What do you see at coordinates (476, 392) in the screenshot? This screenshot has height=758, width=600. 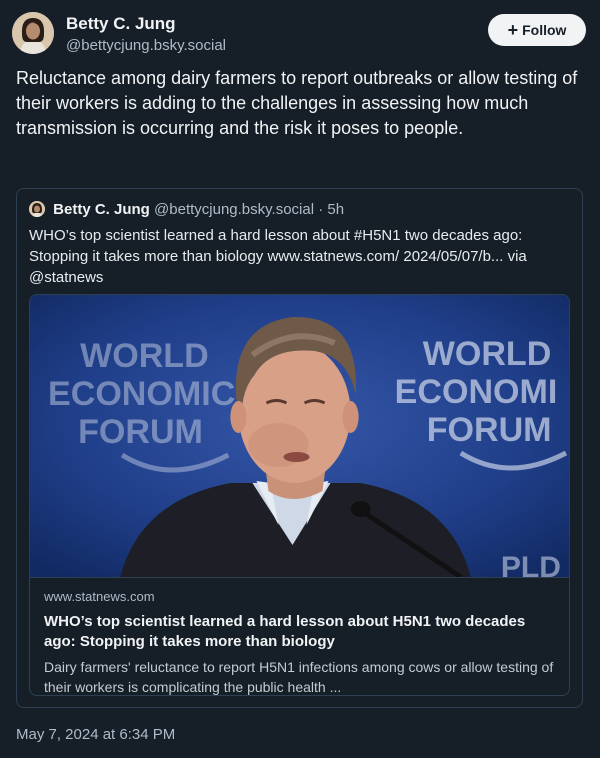 I see `banner-right-line-2: ECONOMI` at bounding box center [476, 392].